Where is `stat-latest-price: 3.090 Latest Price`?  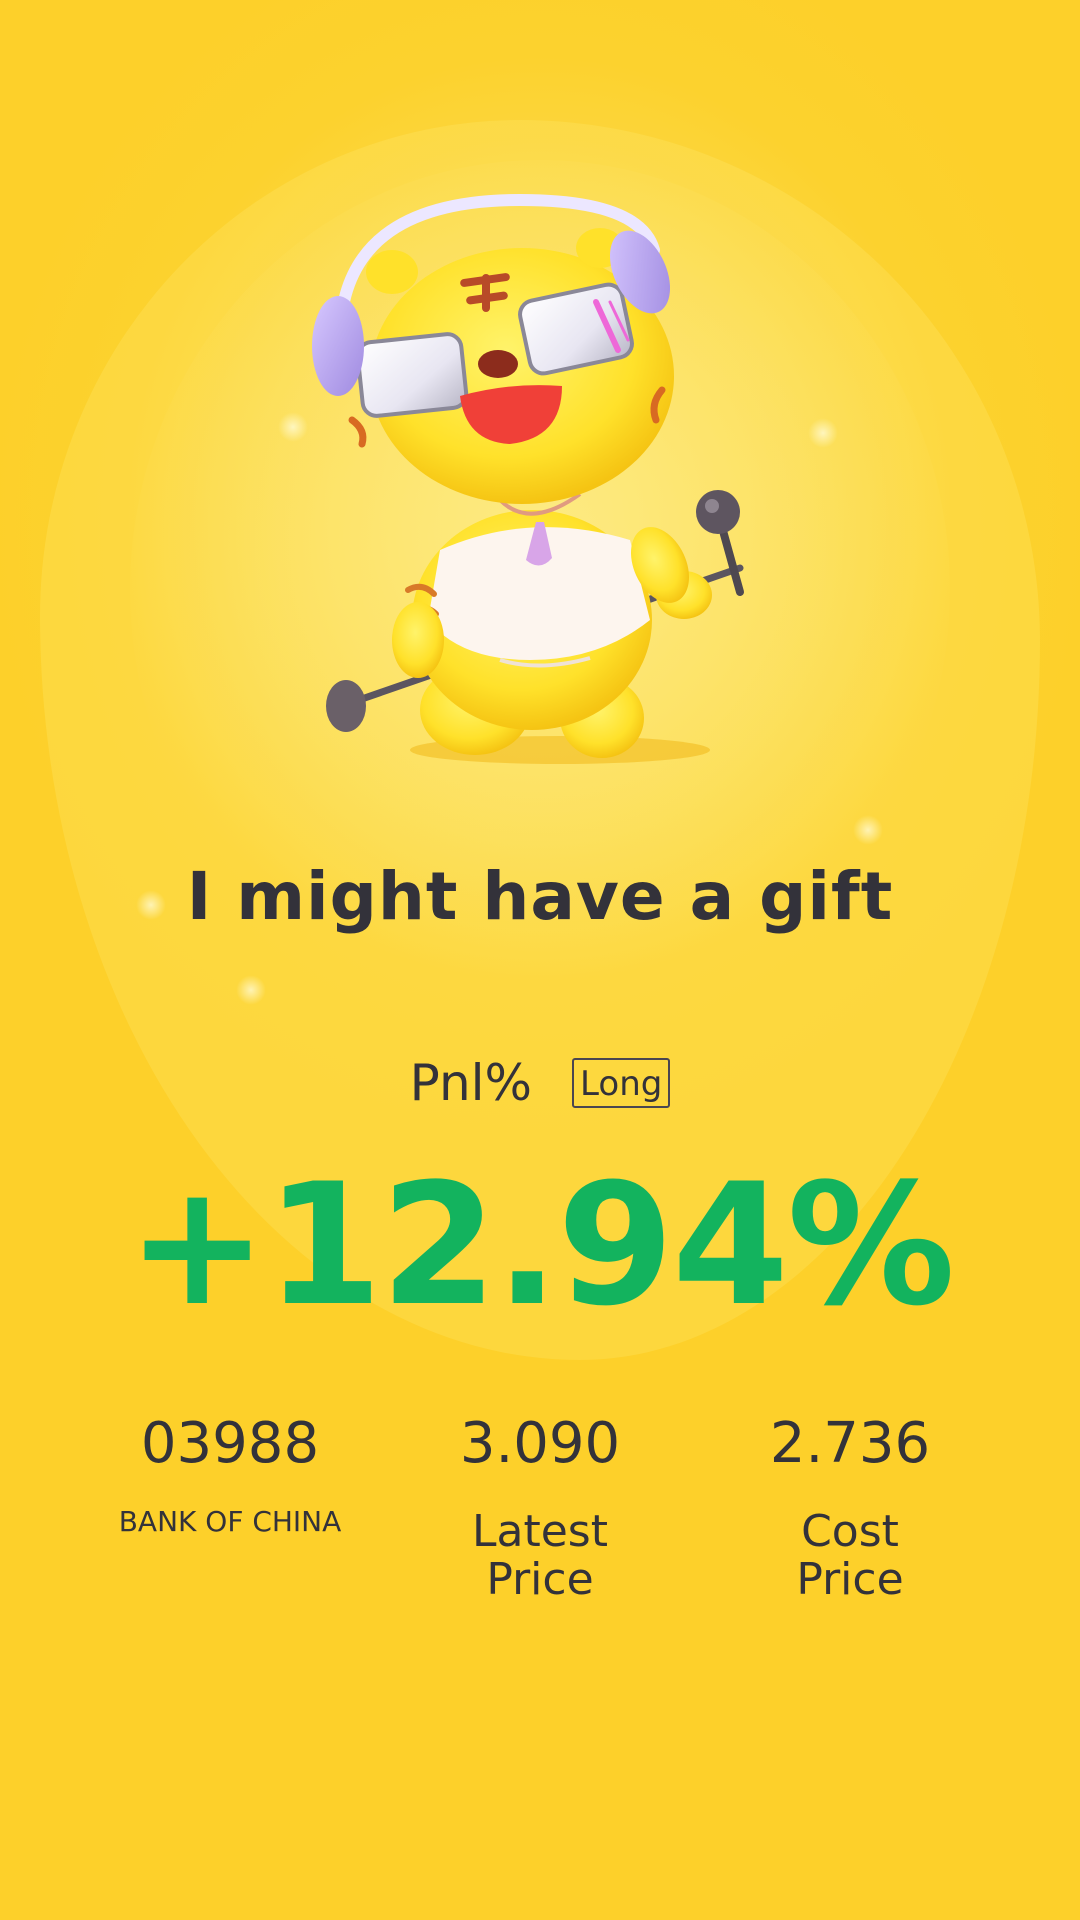
stat-latest-price: 3.090 Latest Price is located at coordinates (540, 1506).